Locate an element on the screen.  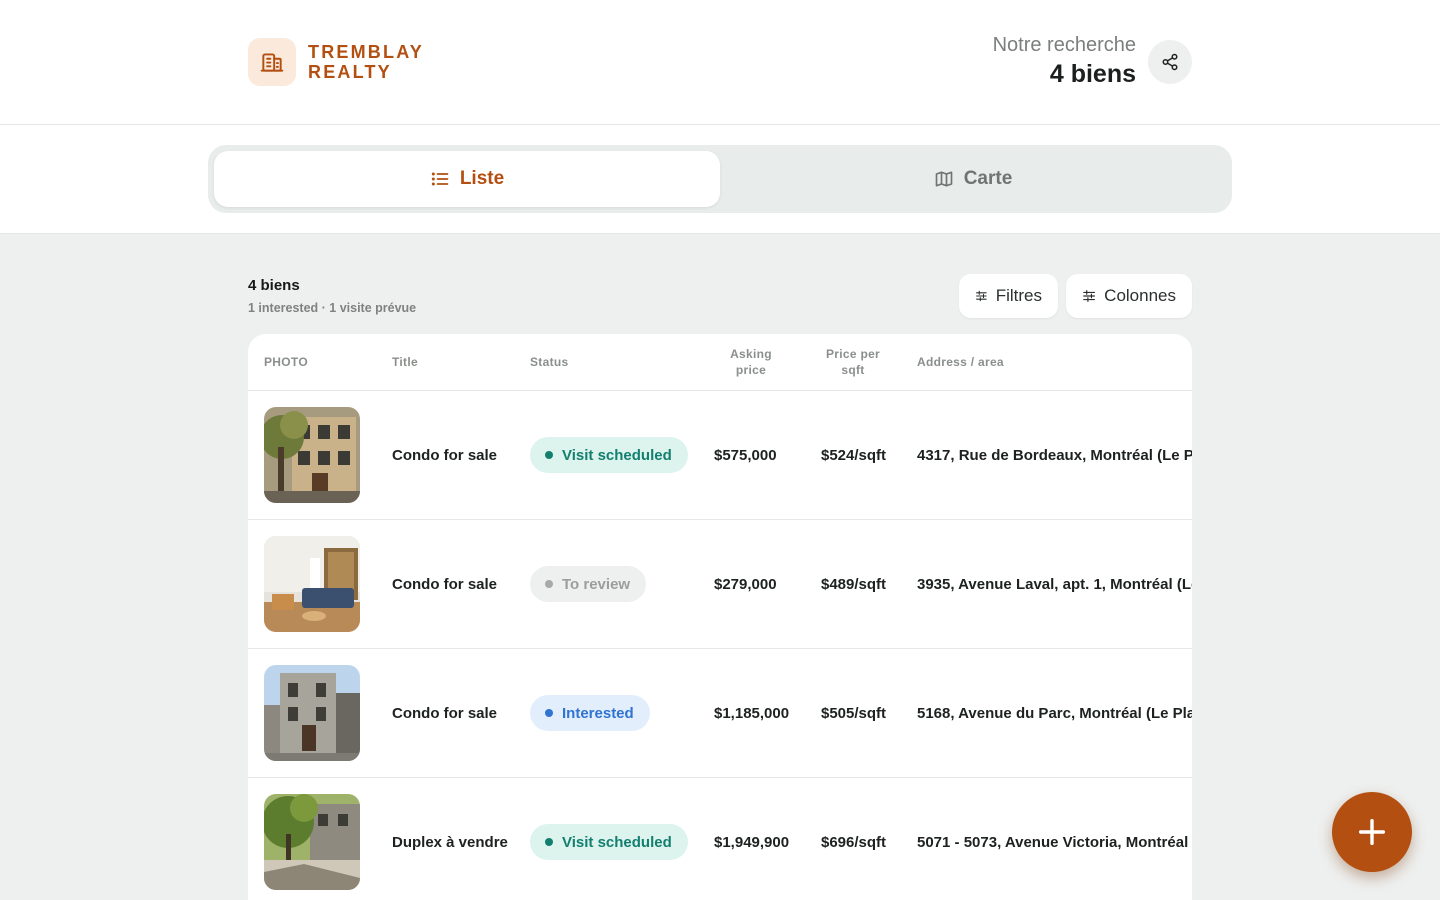
view-toggle-bar: Liste Carte is located at coordinates (720, 179).